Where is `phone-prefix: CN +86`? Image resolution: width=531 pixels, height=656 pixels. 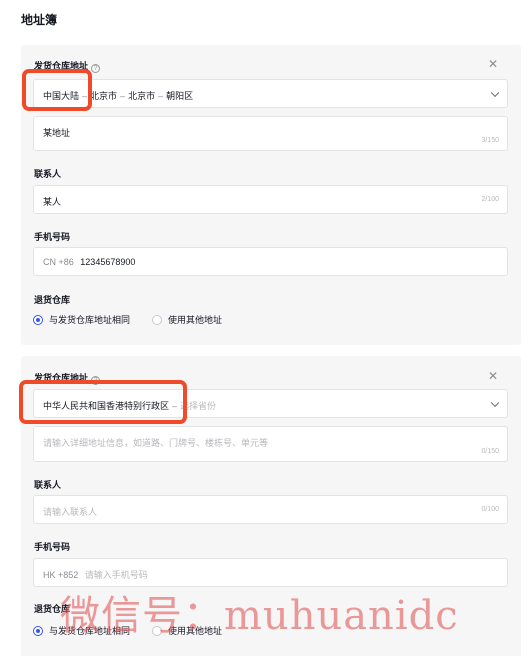
phone-prefix: CN +86 is located at coordinates (58, 262).